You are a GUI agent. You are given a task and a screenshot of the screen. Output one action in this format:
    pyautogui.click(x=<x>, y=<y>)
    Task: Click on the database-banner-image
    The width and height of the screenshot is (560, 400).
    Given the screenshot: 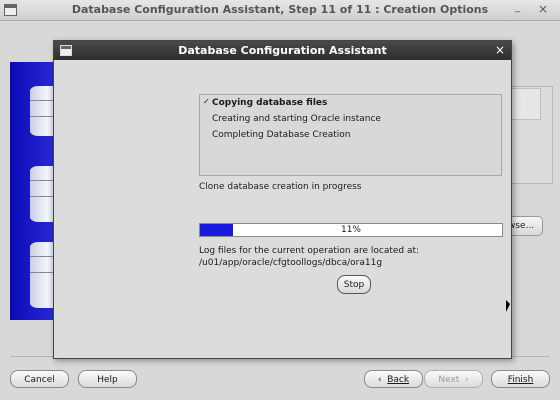 What is the action you would take?
    pyautogui.click(x=33, y=191)
    